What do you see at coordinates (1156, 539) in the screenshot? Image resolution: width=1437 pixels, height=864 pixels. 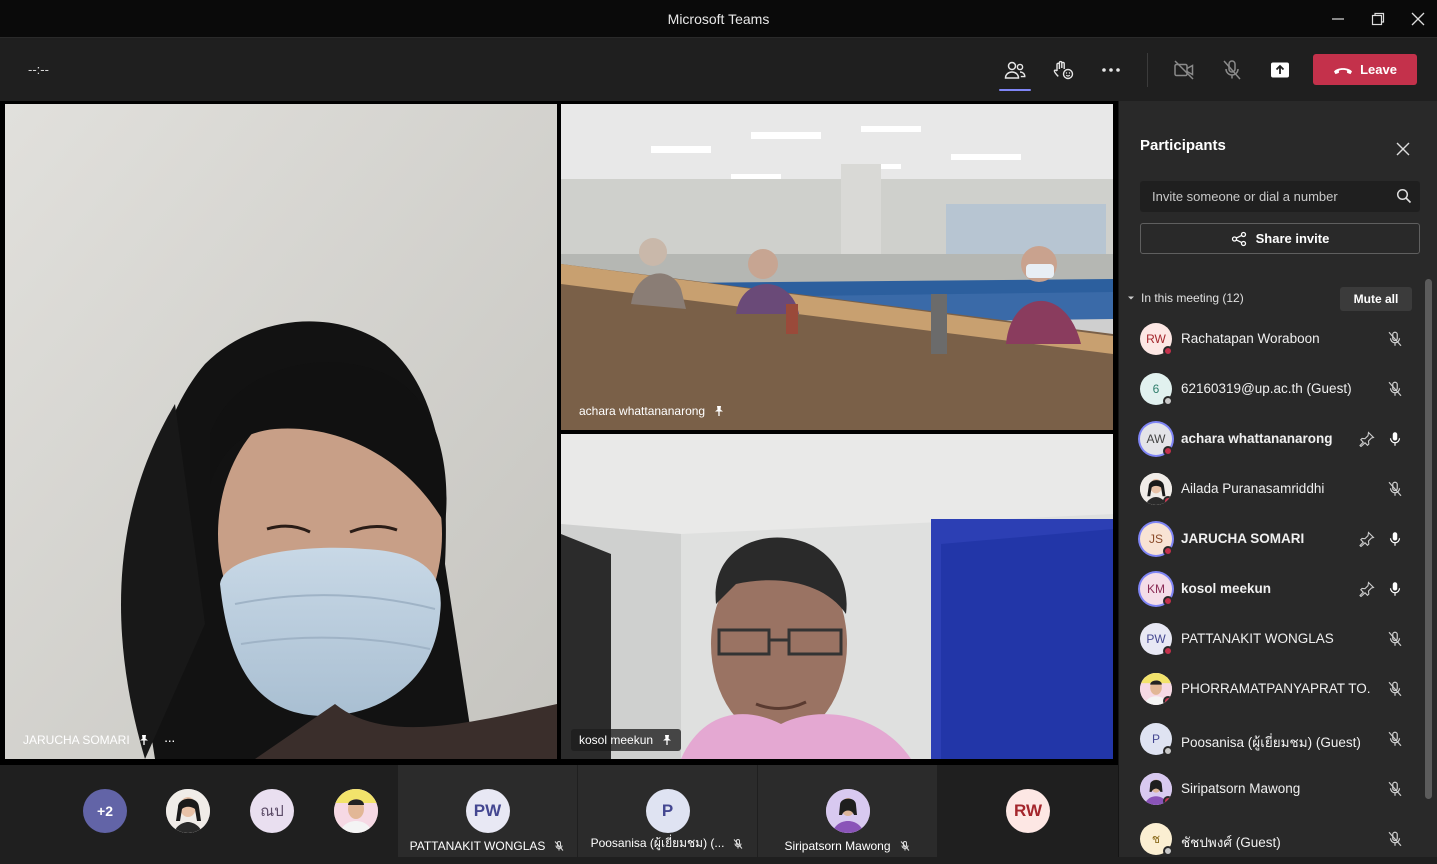 I see `avatar: JS` at bounding box center [1156, 539].